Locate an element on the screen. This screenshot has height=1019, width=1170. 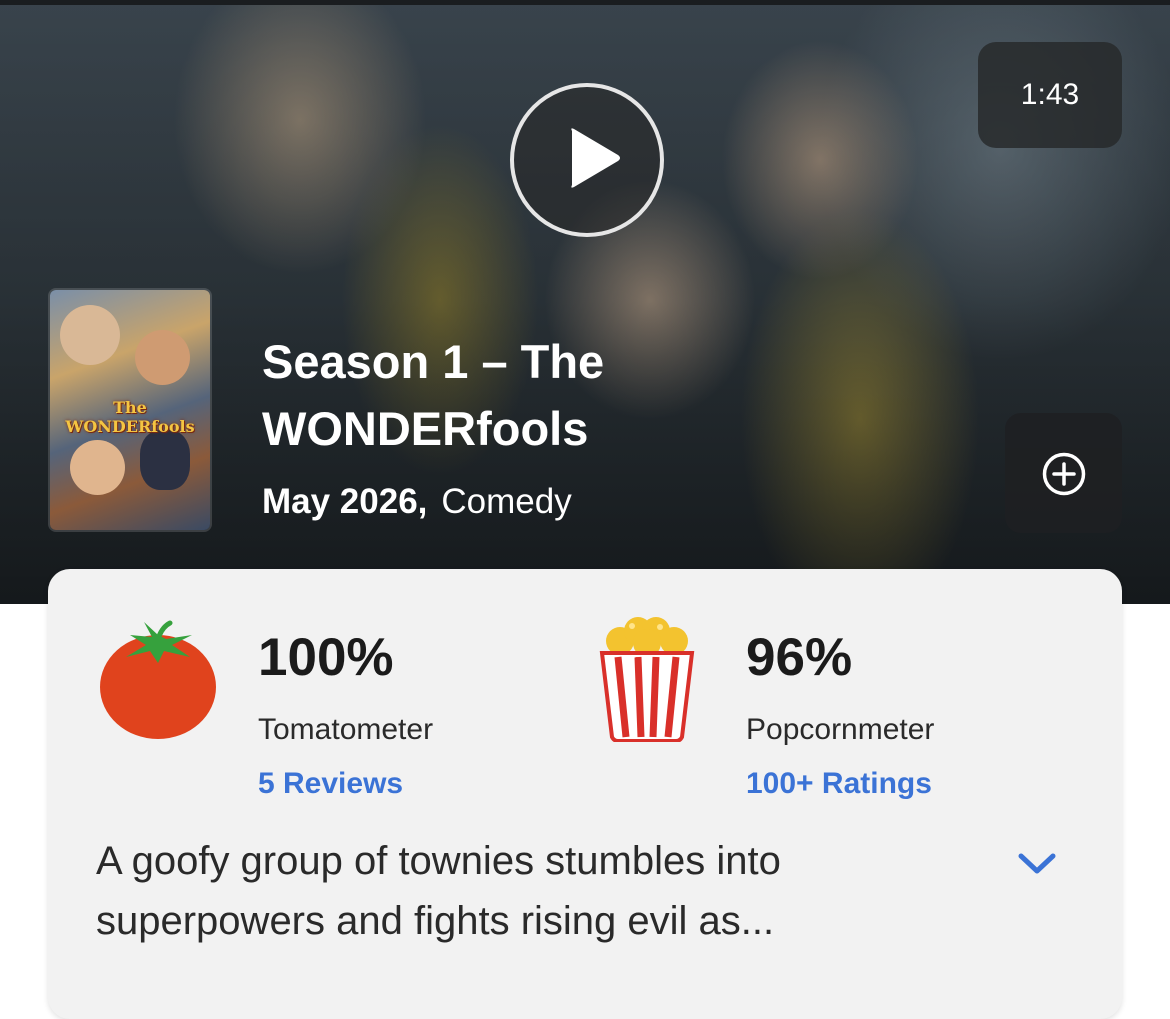
status-strip is located at coordinates (585, 2).